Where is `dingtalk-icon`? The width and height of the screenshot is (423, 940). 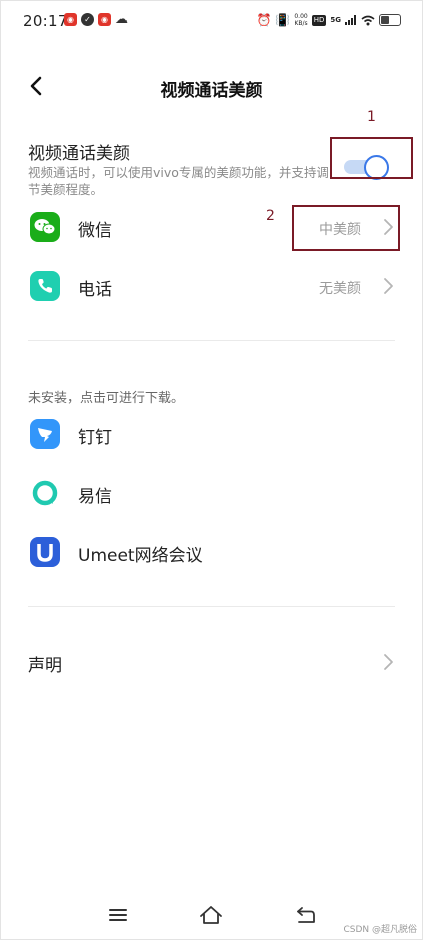 dingtalk-icon is located at coordinates (45, 434).